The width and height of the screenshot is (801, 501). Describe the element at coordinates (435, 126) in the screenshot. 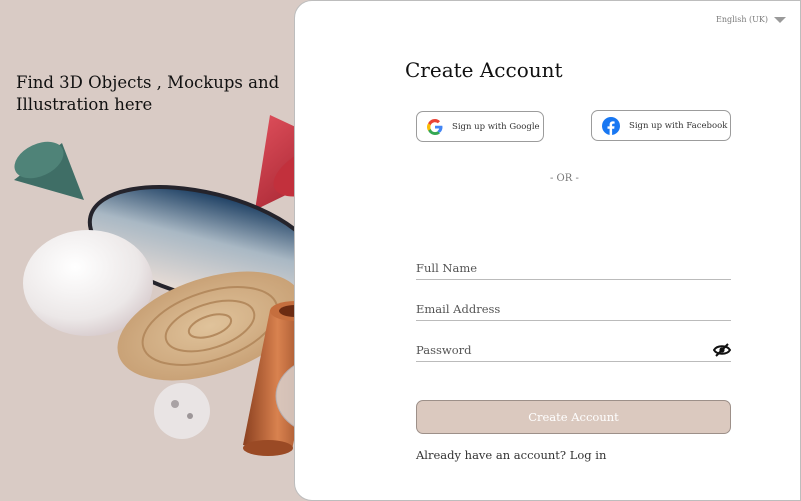

I see `google-icon` at that location.